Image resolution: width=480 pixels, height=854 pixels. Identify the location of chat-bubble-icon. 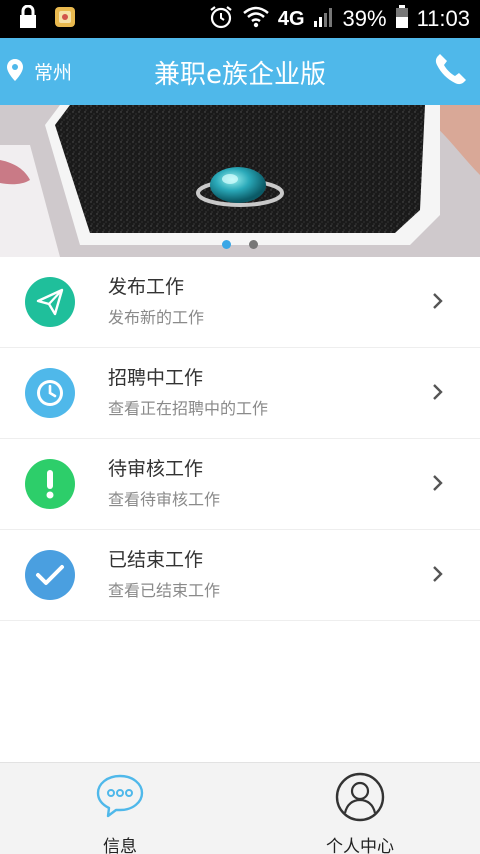
(120, 798).